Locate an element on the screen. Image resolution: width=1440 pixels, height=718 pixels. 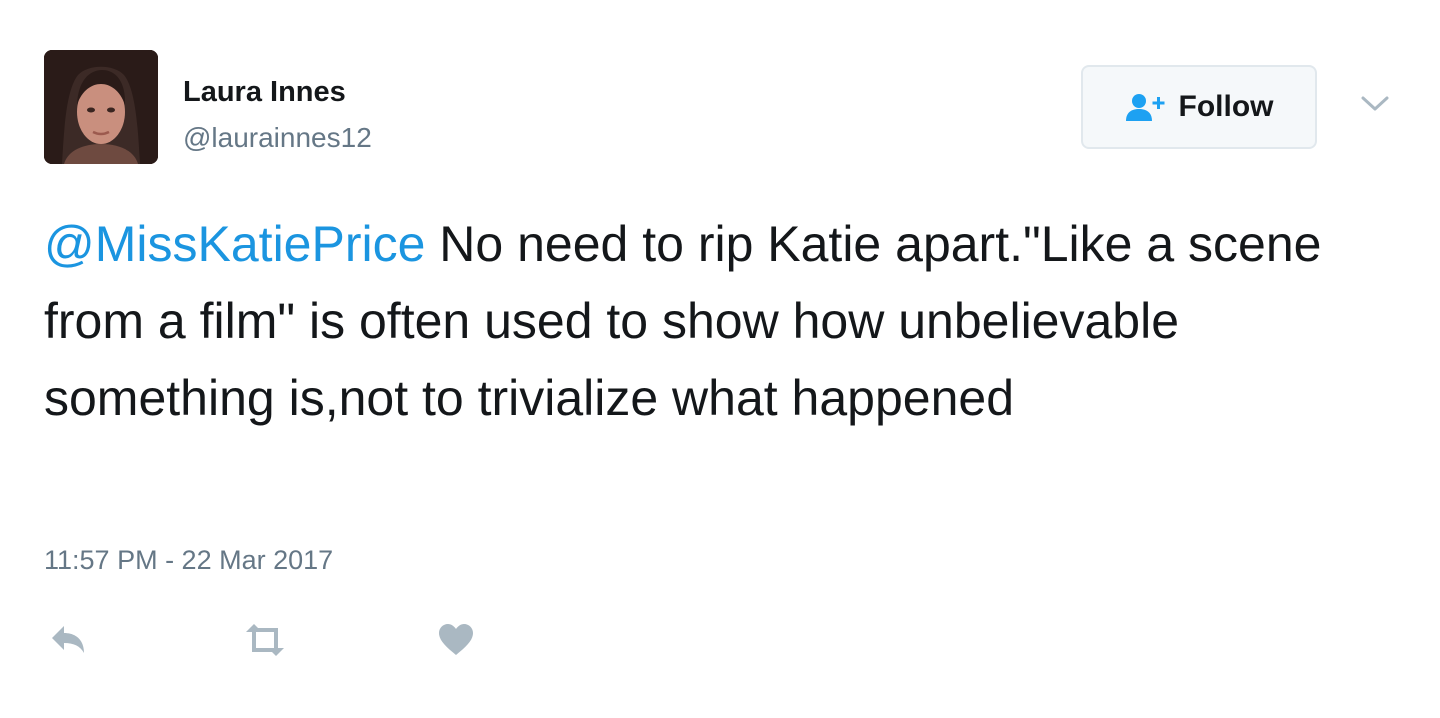
follow-button: Follow is located at coordinates (1199, 107).